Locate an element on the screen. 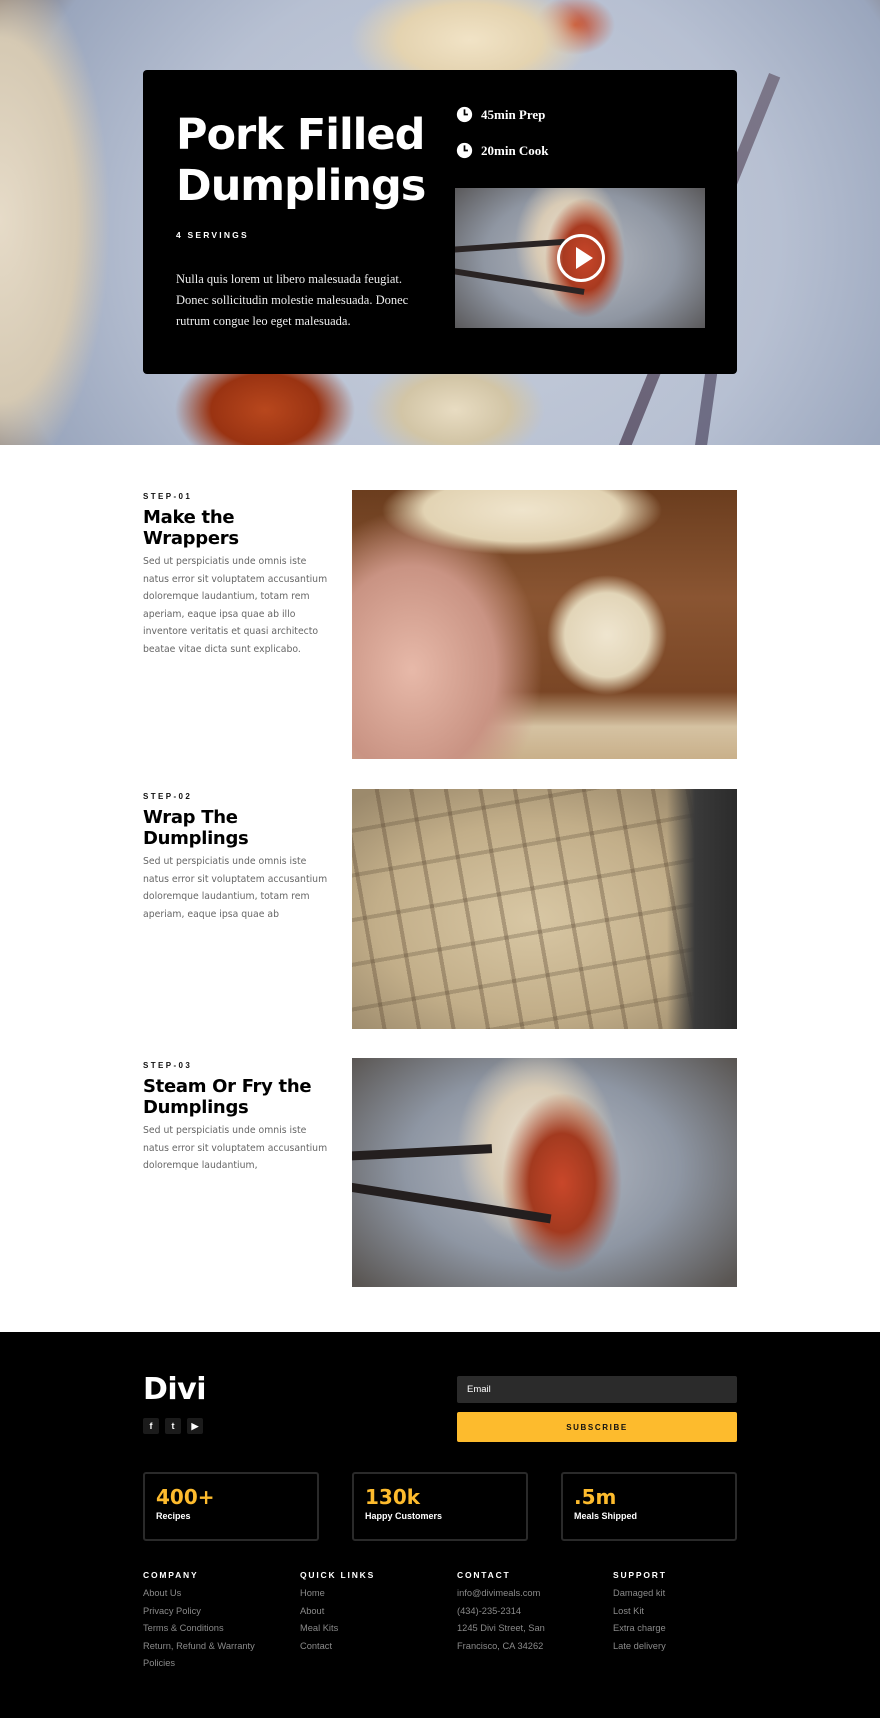 The width and height of the screenshot is (880, 1718). step-title: Wrap The Dumplings is located at coordinates (196, 828).